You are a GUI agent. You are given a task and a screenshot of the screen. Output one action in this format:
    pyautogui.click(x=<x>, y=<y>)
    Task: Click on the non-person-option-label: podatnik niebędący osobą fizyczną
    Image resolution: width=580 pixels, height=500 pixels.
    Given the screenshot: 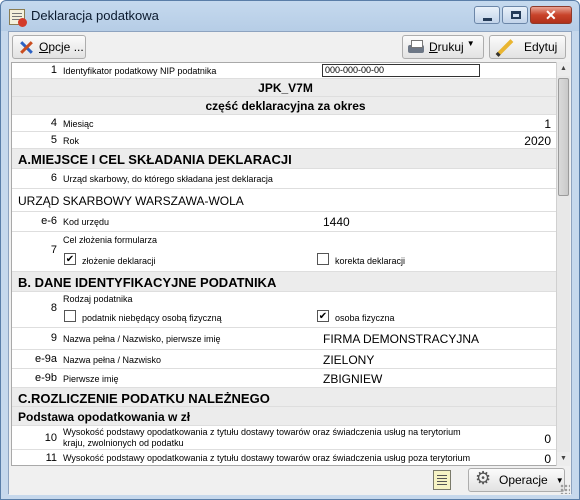 What is the action you would take?
    pyautogui.click(x=152, y=318)
    